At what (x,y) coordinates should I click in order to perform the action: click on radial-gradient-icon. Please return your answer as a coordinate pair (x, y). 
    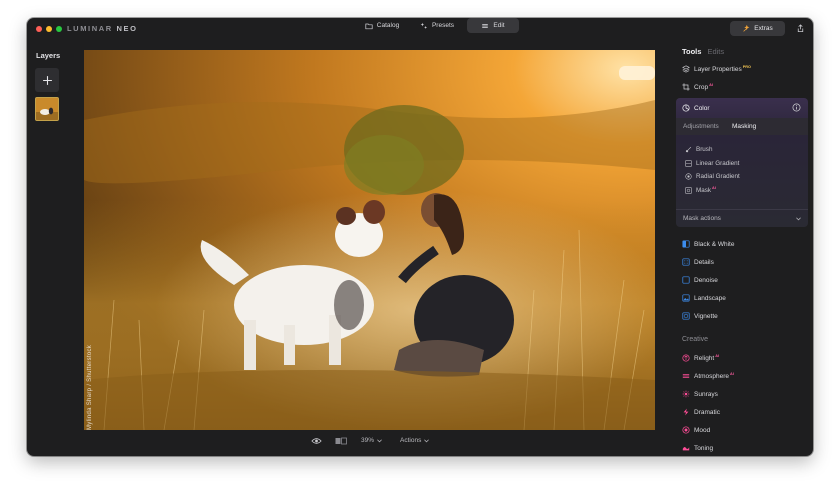
    Looking at the image, I should click on (688, 176).